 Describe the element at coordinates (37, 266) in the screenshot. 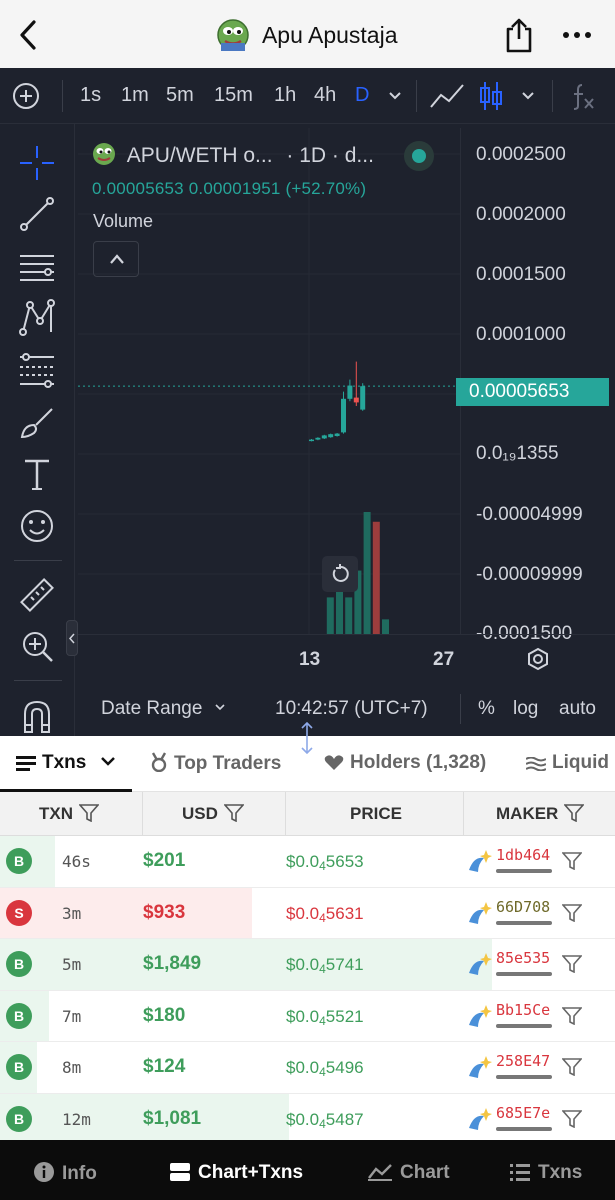

I see `horizontal-lines-icon` at that location.